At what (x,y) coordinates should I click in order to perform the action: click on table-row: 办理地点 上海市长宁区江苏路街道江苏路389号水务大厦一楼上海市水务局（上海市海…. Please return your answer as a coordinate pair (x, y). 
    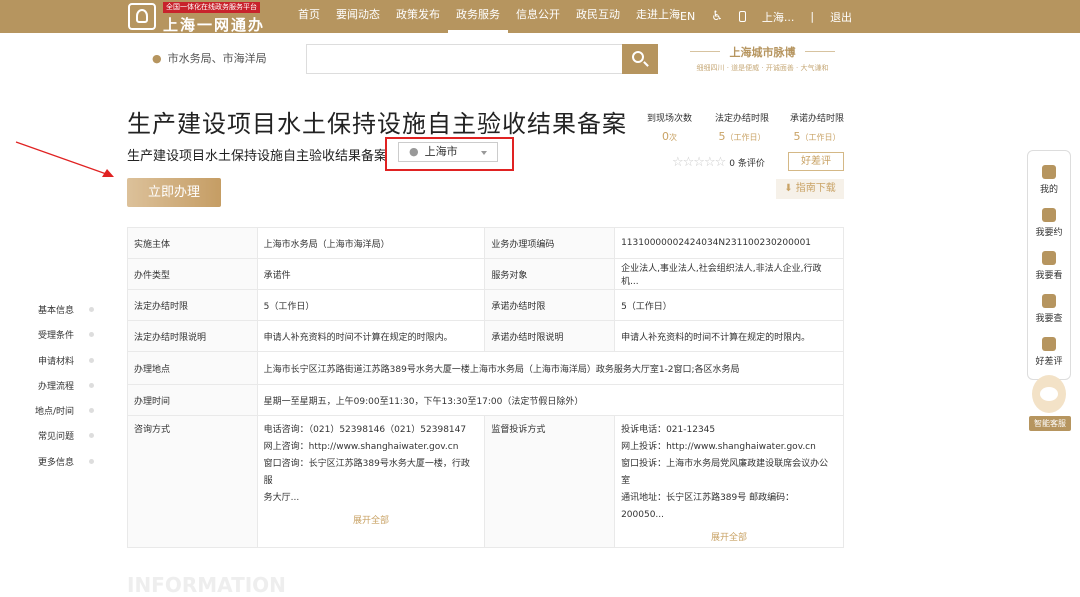
    Looking at the image, I should click on (486, 368).